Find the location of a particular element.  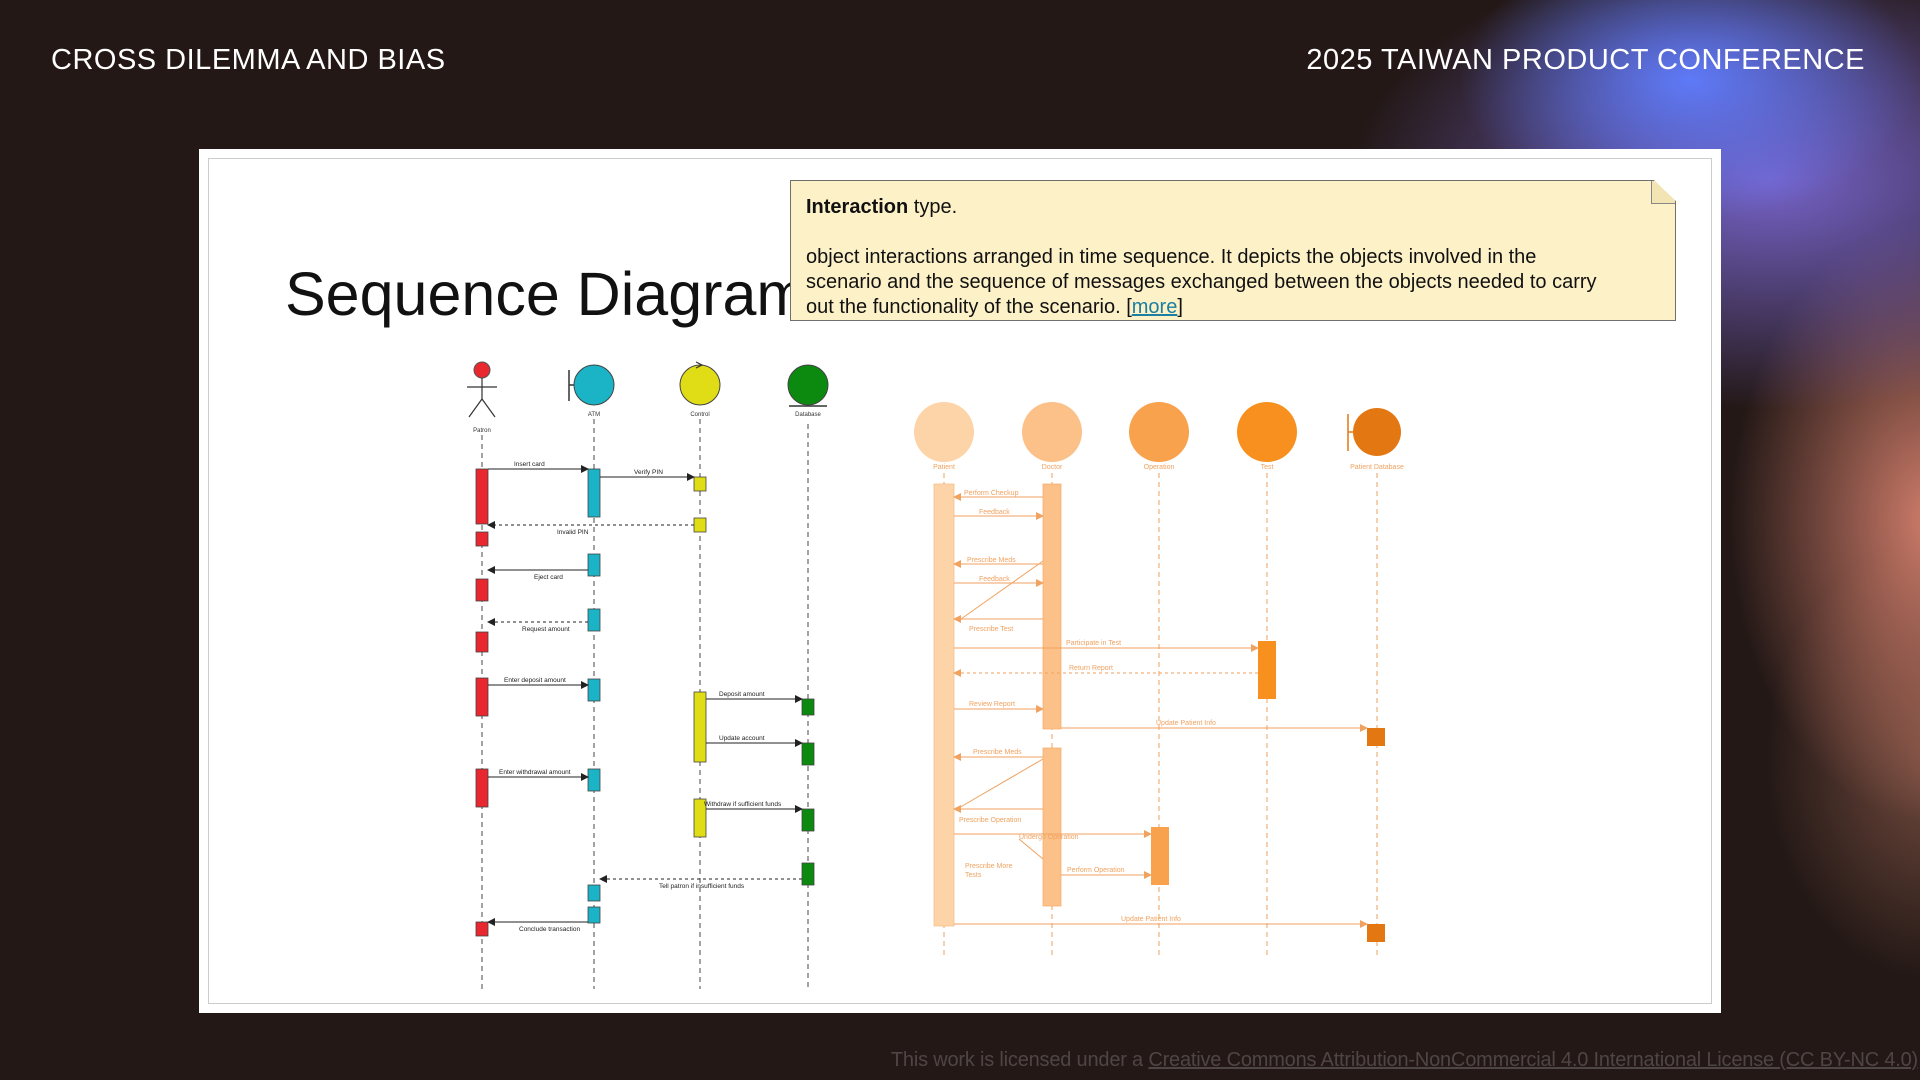

hmsg-review-report: Review Report is located at coordinates (992, 704).